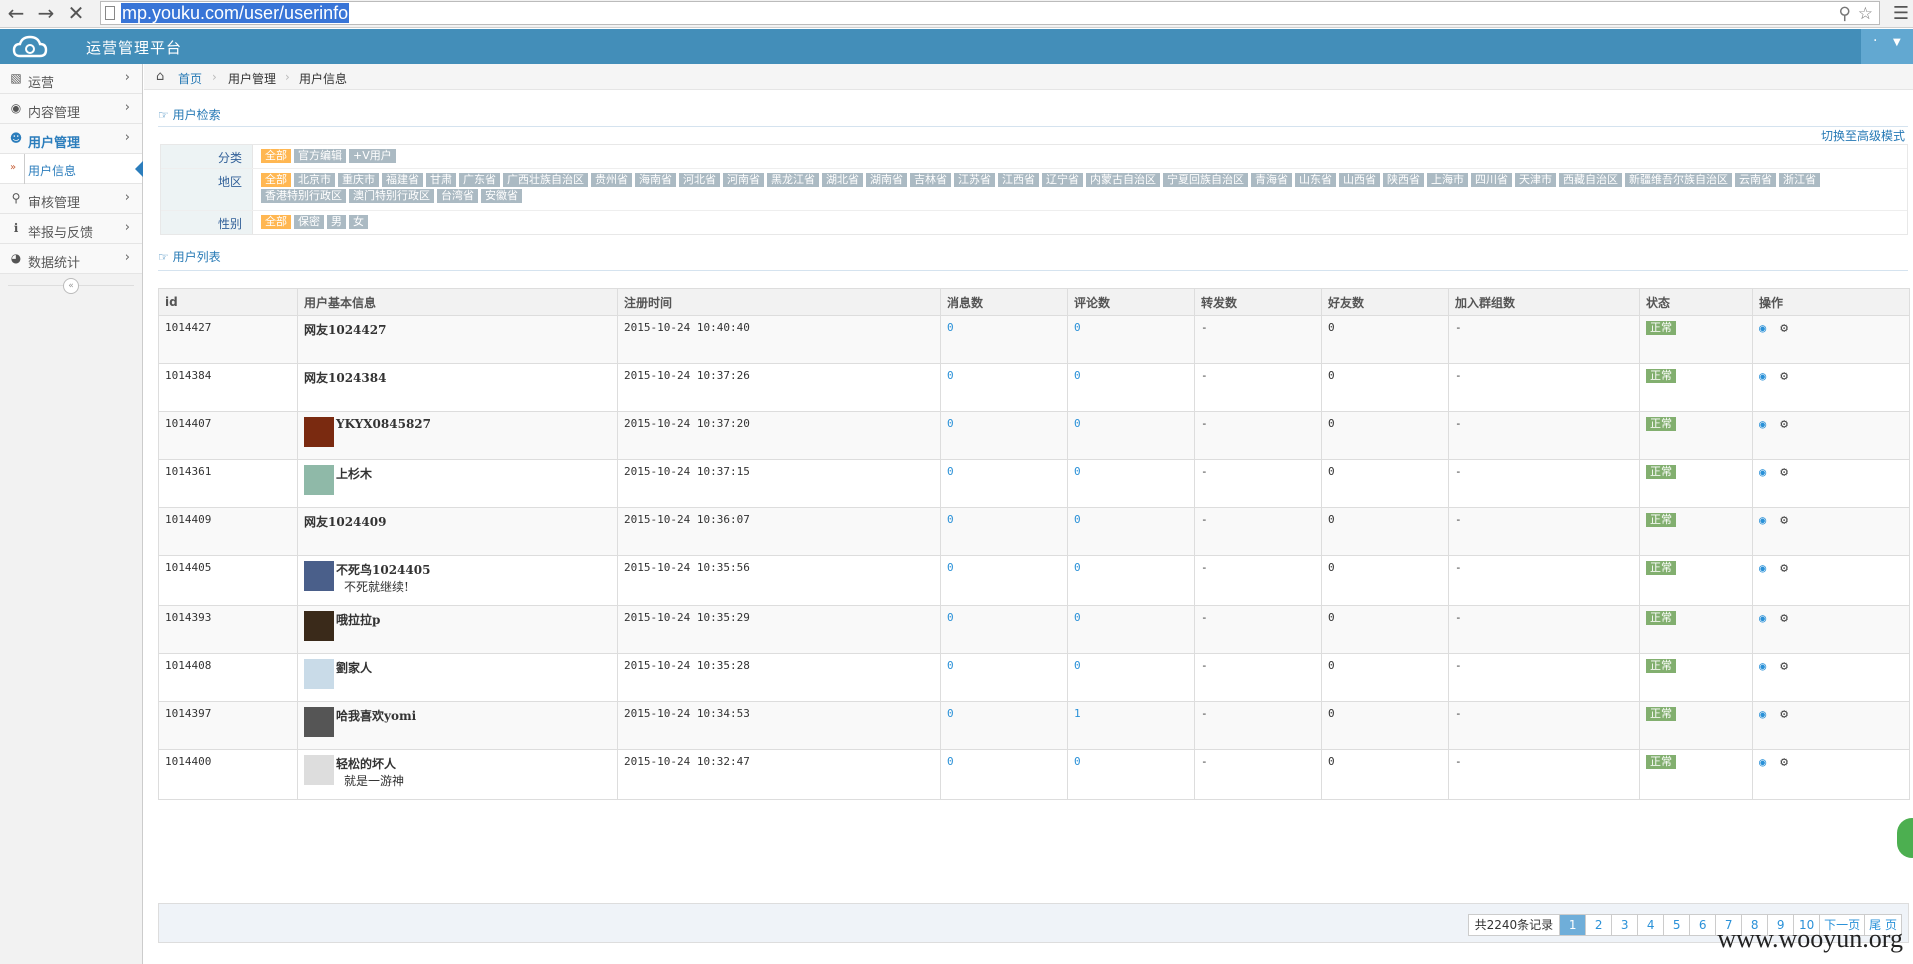  What do you see at coordinates (1865, 14) in the screenshot?
I see `star-icon: ☆` at bounding box center [1865, 14].